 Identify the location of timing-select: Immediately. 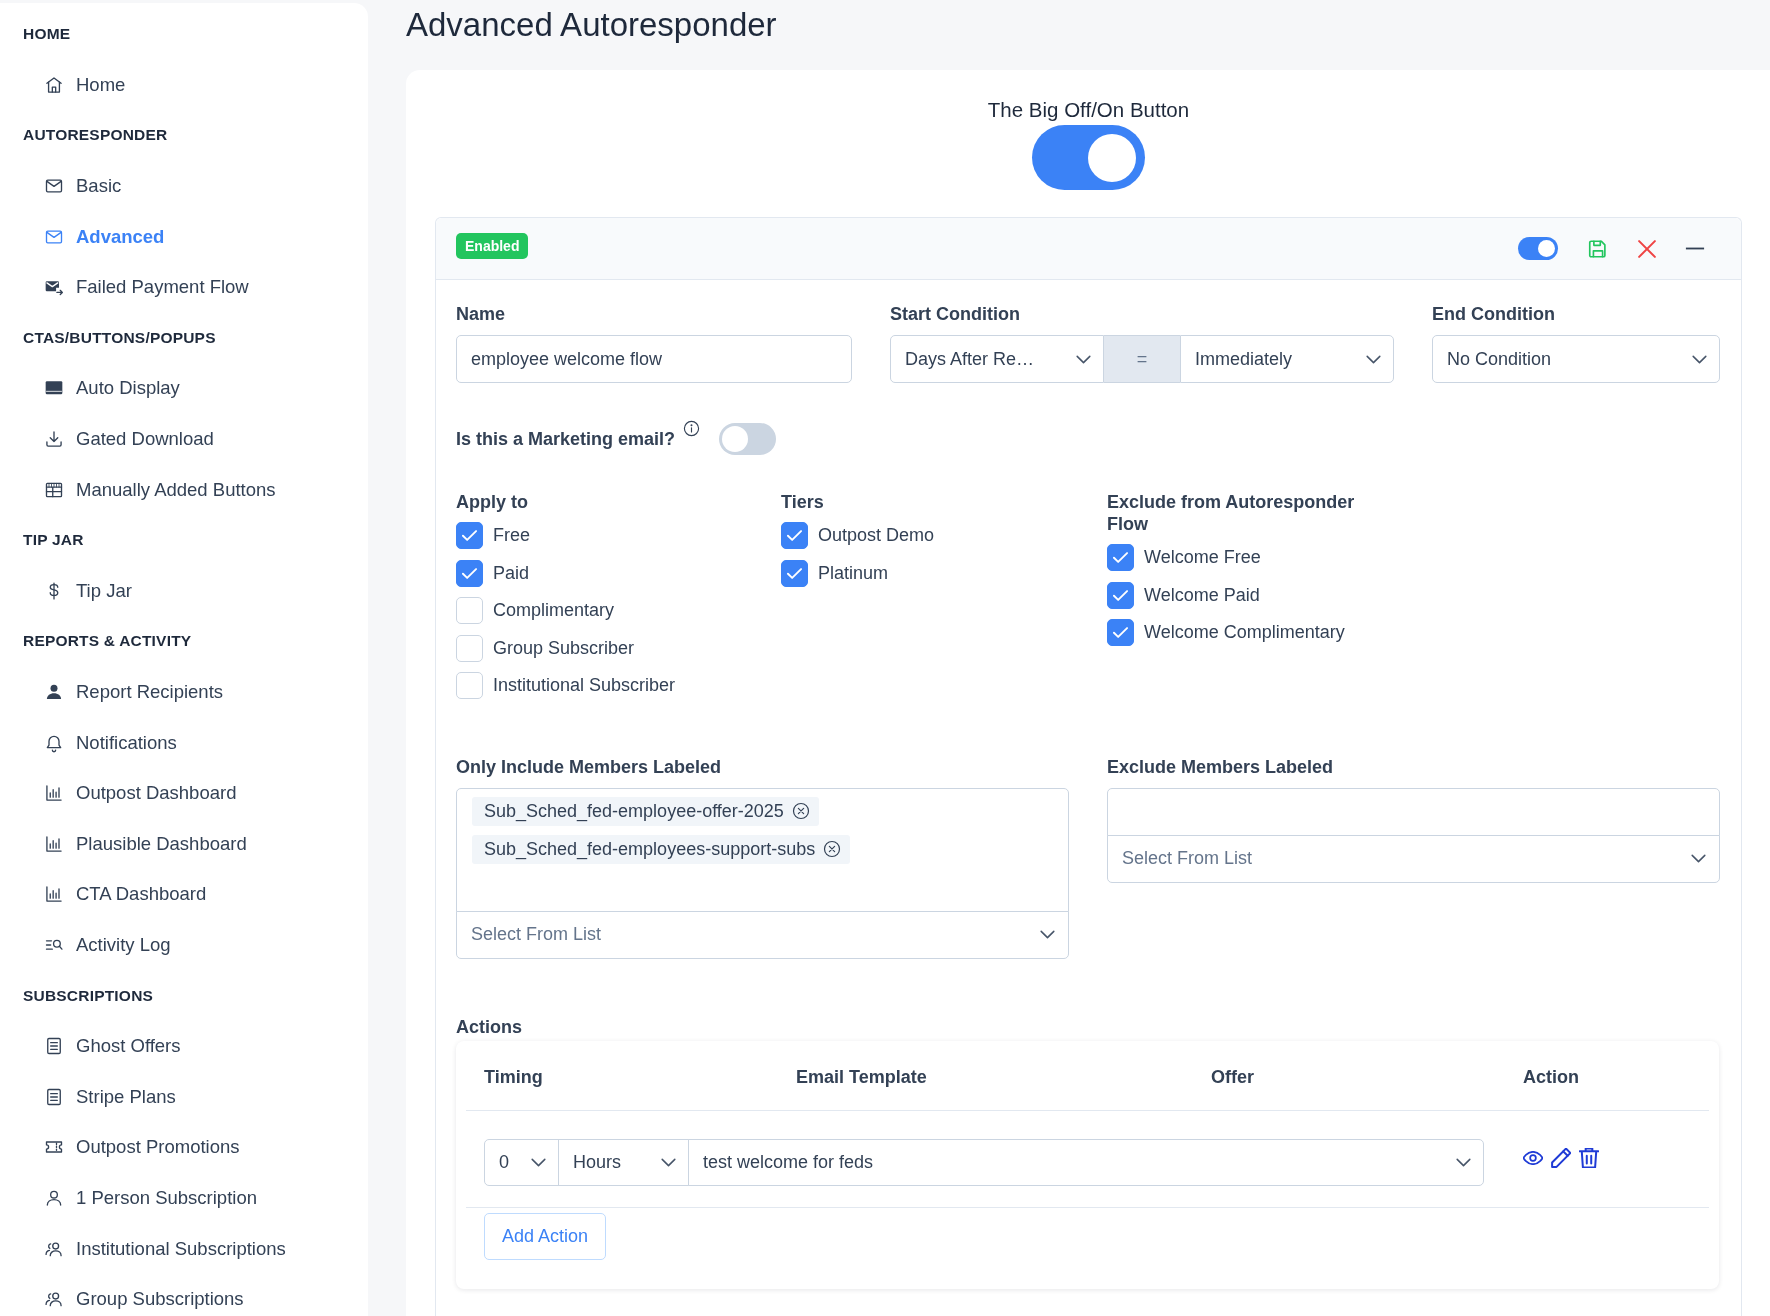
(1287, 359).